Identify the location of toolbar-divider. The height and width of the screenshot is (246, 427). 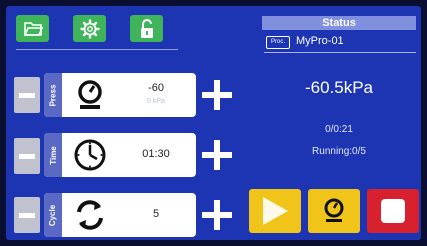
(97, 49).